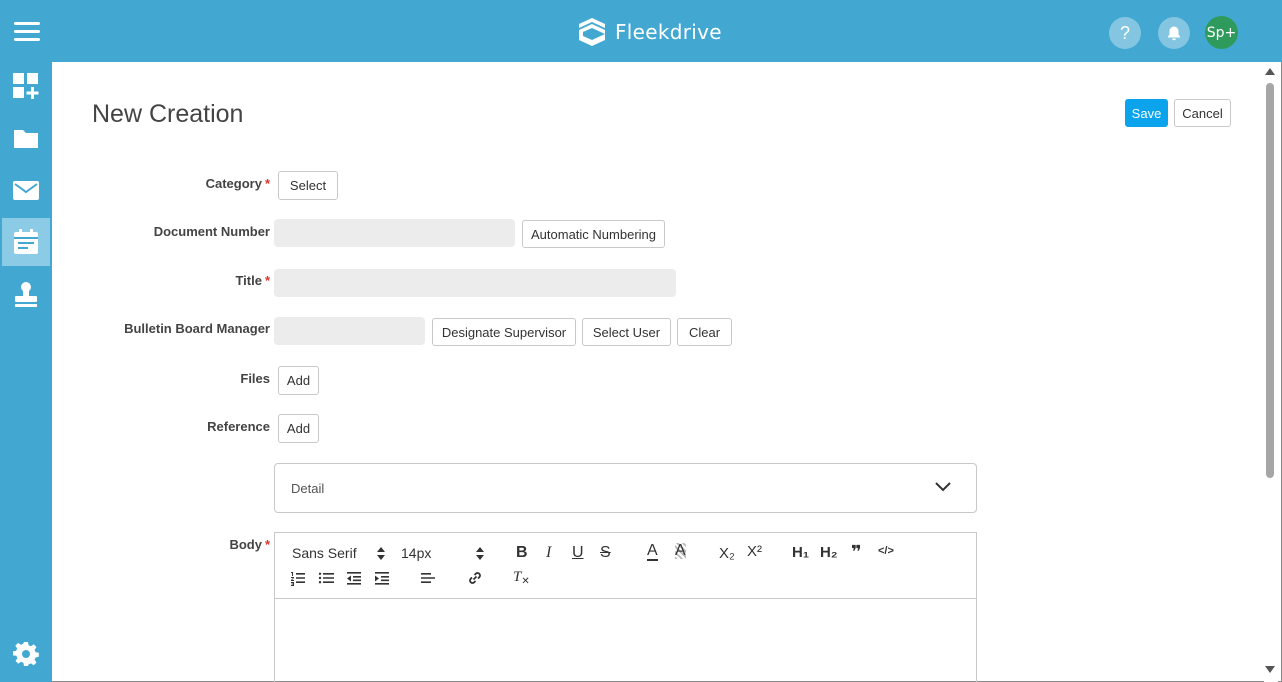  Describe the element at coordinates (298, 380) in the screenshot. I see `files-add-button: Add` at that location.